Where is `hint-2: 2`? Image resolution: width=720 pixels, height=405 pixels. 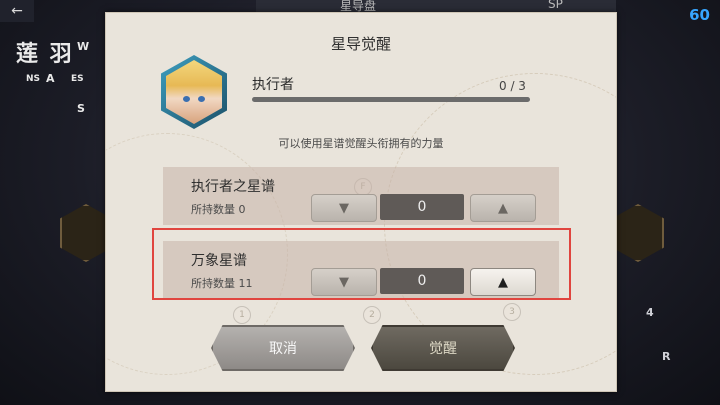 hint-2: 2 is located at coordinates (372, 315).